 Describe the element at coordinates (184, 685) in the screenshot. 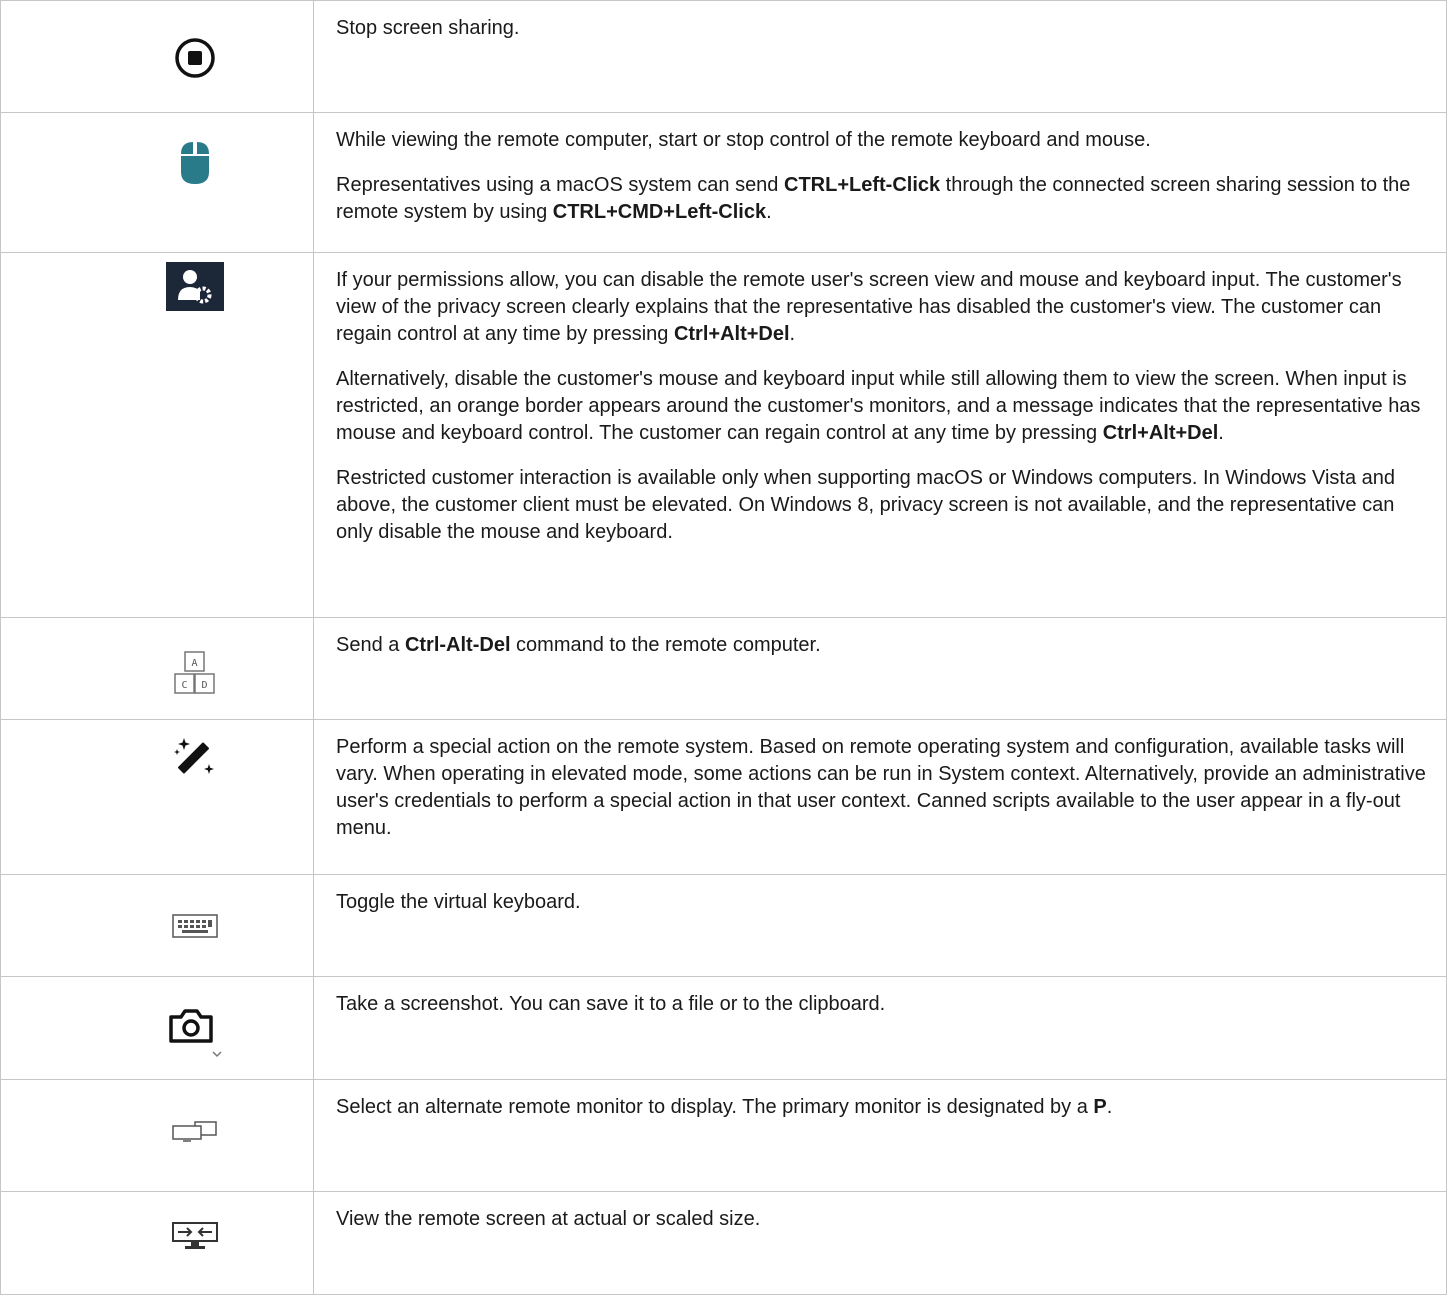

I see `key-c-label: C` at that location.